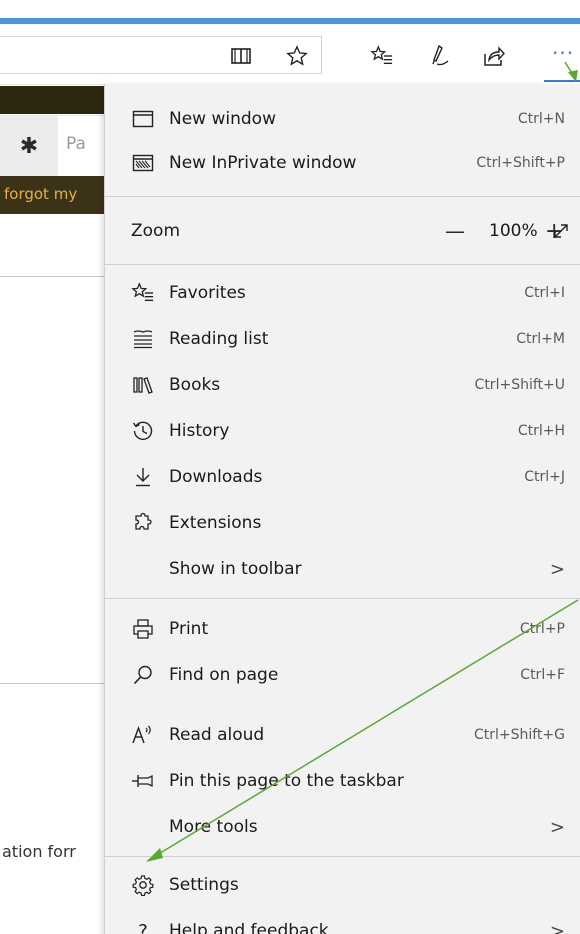 The image size is (580, 934). What do you see at coordinates (540, 339) in the screenshot?
I see `menu-item-shortcut: Ctrl+M` at bounding box center [540, 339].